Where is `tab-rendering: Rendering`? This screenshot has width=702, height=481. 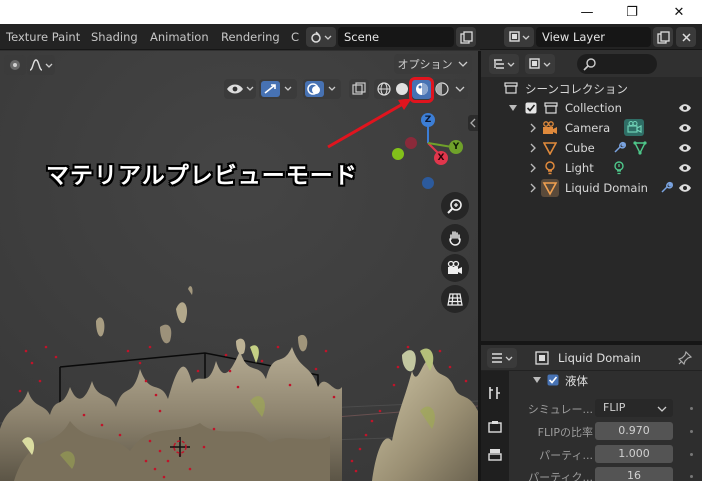 tab-rendering: Rendering is located at coordinates (250, 37).